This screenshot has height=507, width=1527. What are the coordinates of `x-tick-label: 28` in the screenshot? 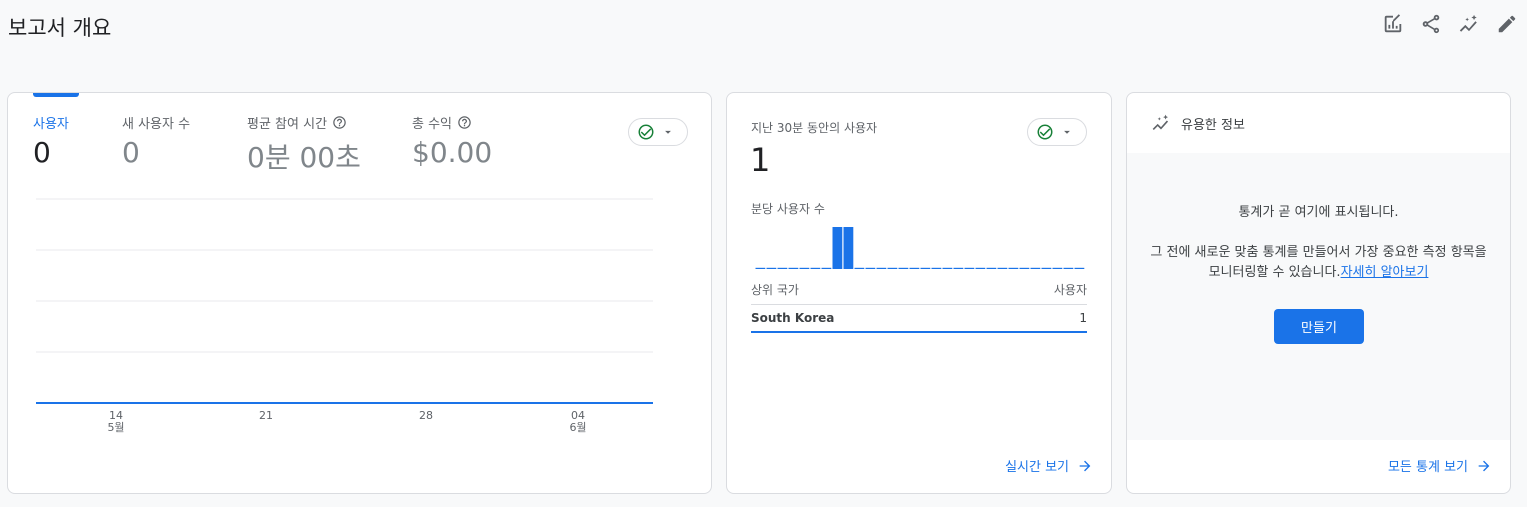 It's located at (426, 415).